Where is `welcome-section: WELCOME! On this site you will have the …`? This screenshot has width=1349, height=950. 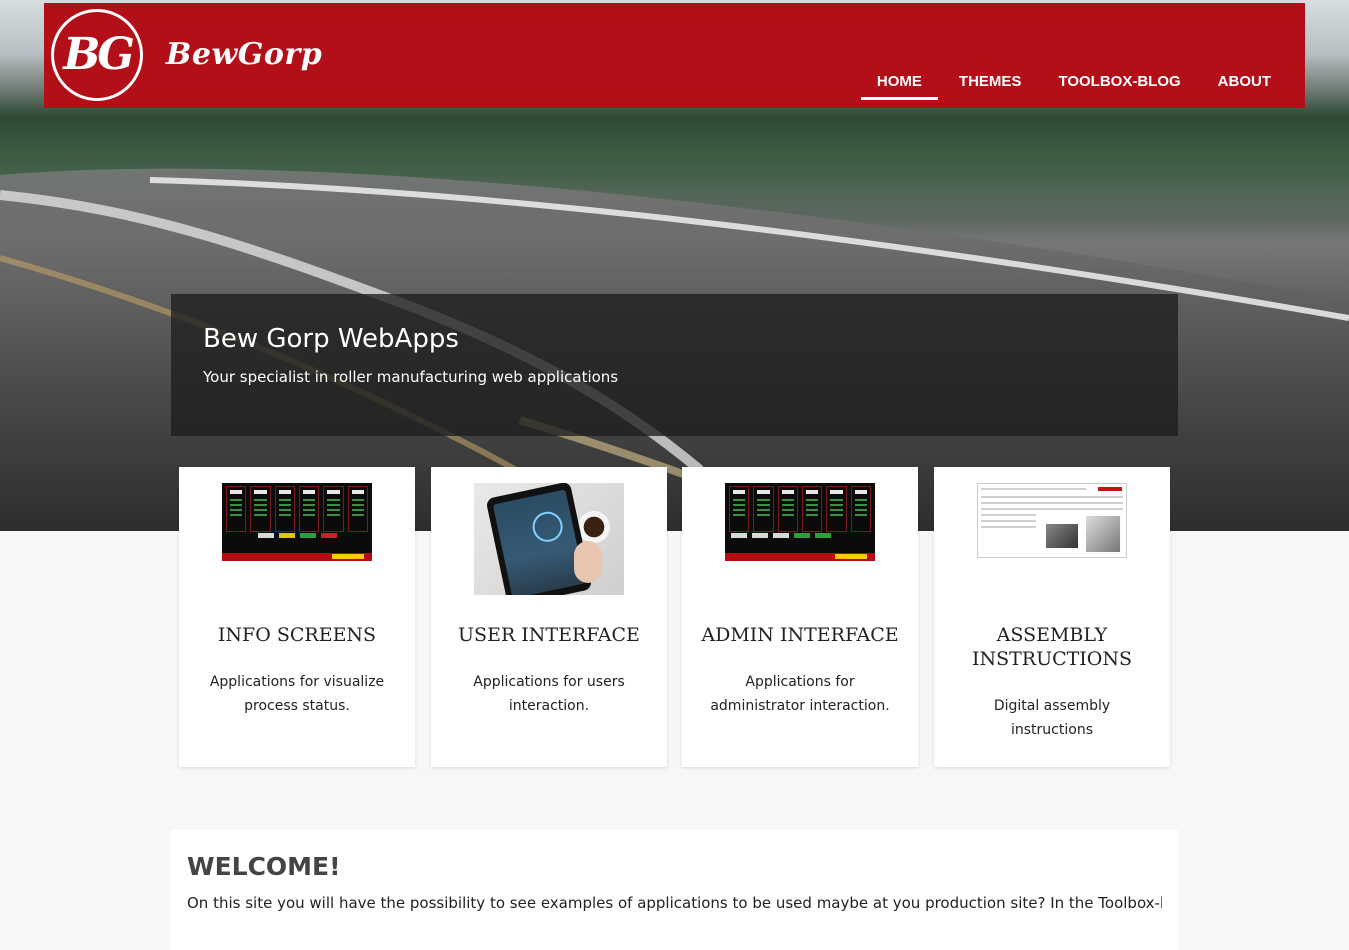 welcome-section: WELCOME! On this site you will have the … is located at coordinates (674, 890).